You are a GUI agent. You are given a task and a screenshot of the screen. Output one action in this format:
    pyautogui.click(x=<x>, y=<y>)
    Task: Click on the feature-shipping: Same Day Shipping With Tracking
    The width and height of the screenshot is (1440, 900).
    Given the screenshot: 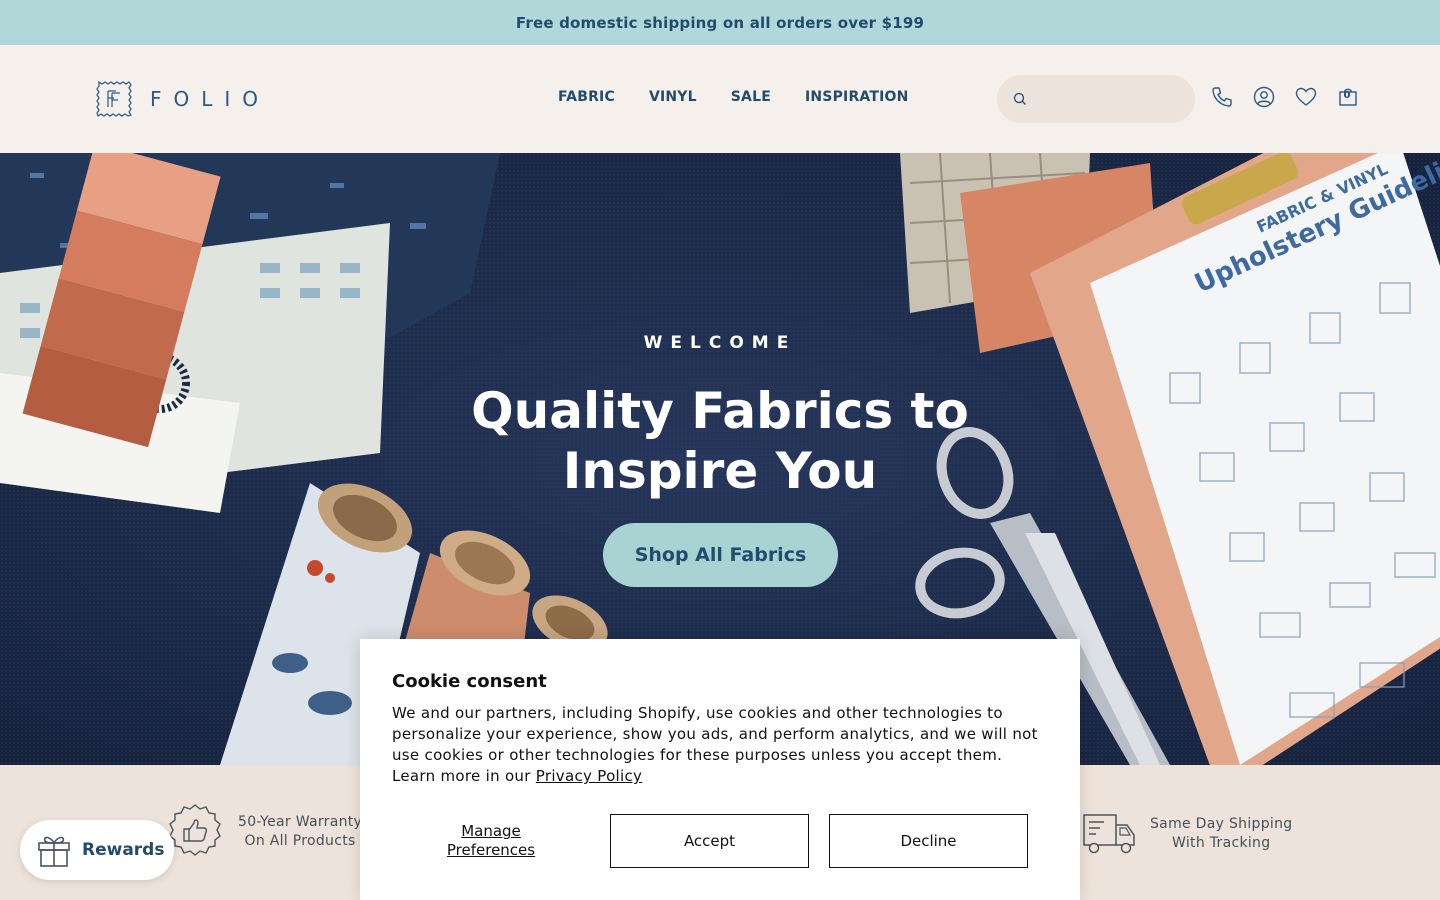 What is the action you would take?
    pyautogui.click(x=1187, y=834)
    